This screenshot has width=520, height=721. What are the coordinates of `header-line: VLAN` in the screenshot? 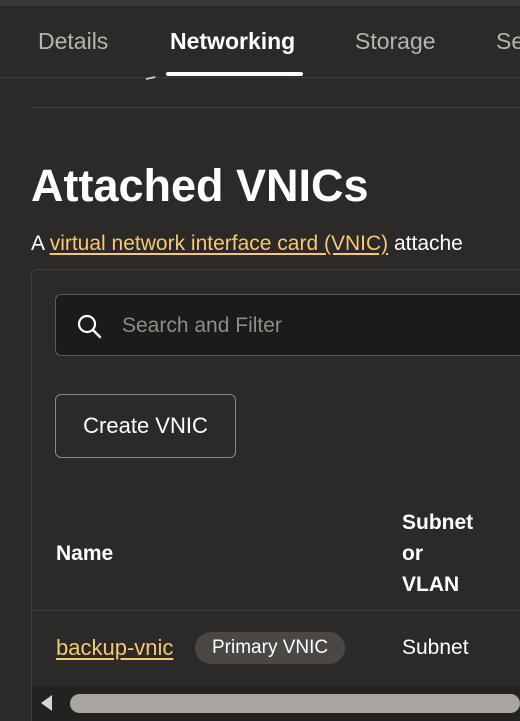 It's located at (431, 584).